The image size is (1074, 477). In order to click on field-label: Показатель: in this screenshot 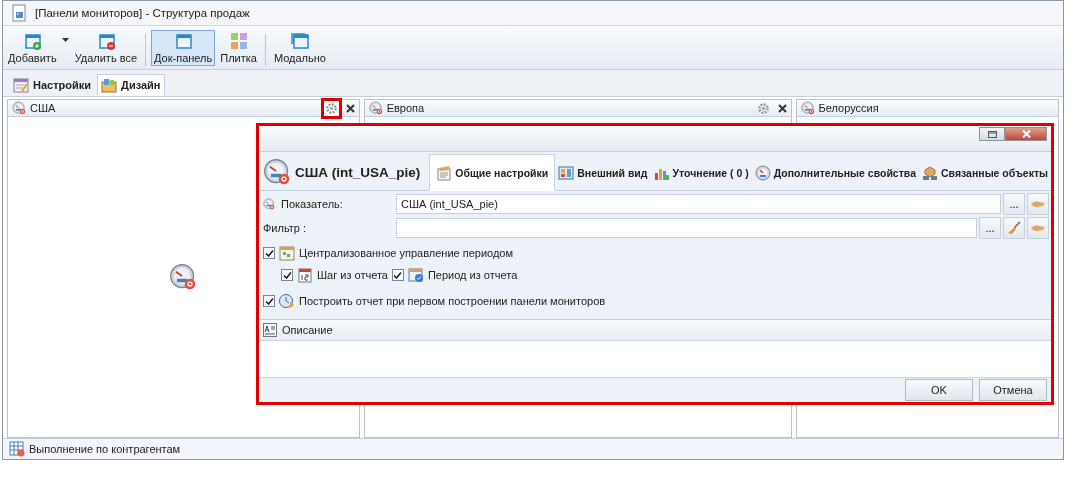, I will do `click(312, 204)`.